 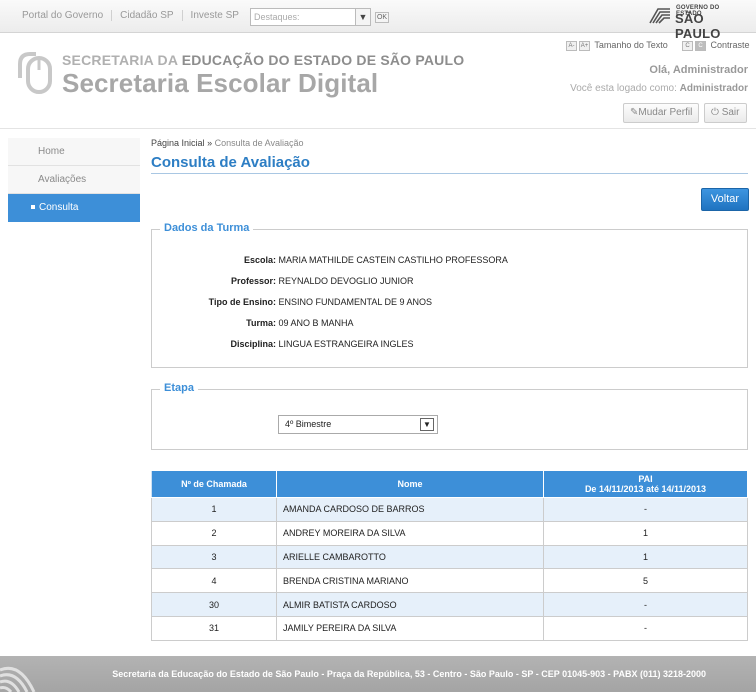 What do you see at coordinates (259, 143) in the screenshot?
I see `breadcrumb-current: Consulta de Avaliação` at bounding box center [259, 143].